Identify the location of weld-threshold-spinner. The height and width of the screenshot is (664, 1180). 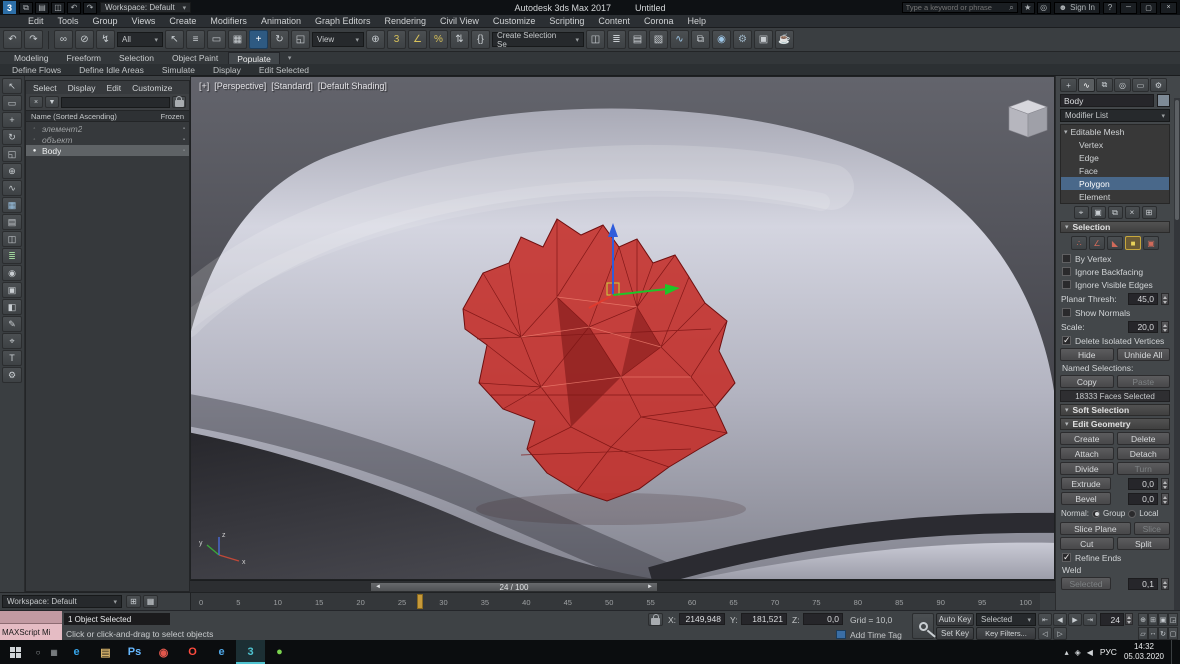
(1165, 583).